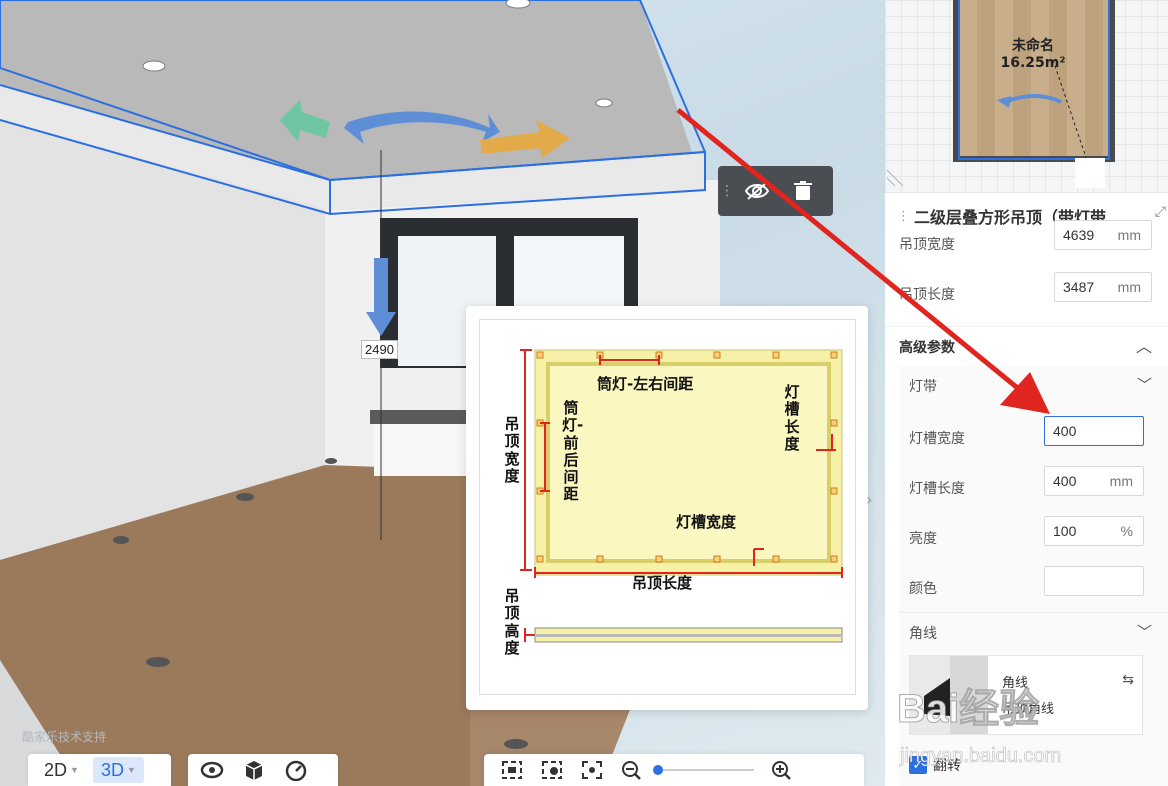 This screenshot has height=786, width=1168. I want to click on ceiling-length-input: 3487 mm, so click(1103, 287).